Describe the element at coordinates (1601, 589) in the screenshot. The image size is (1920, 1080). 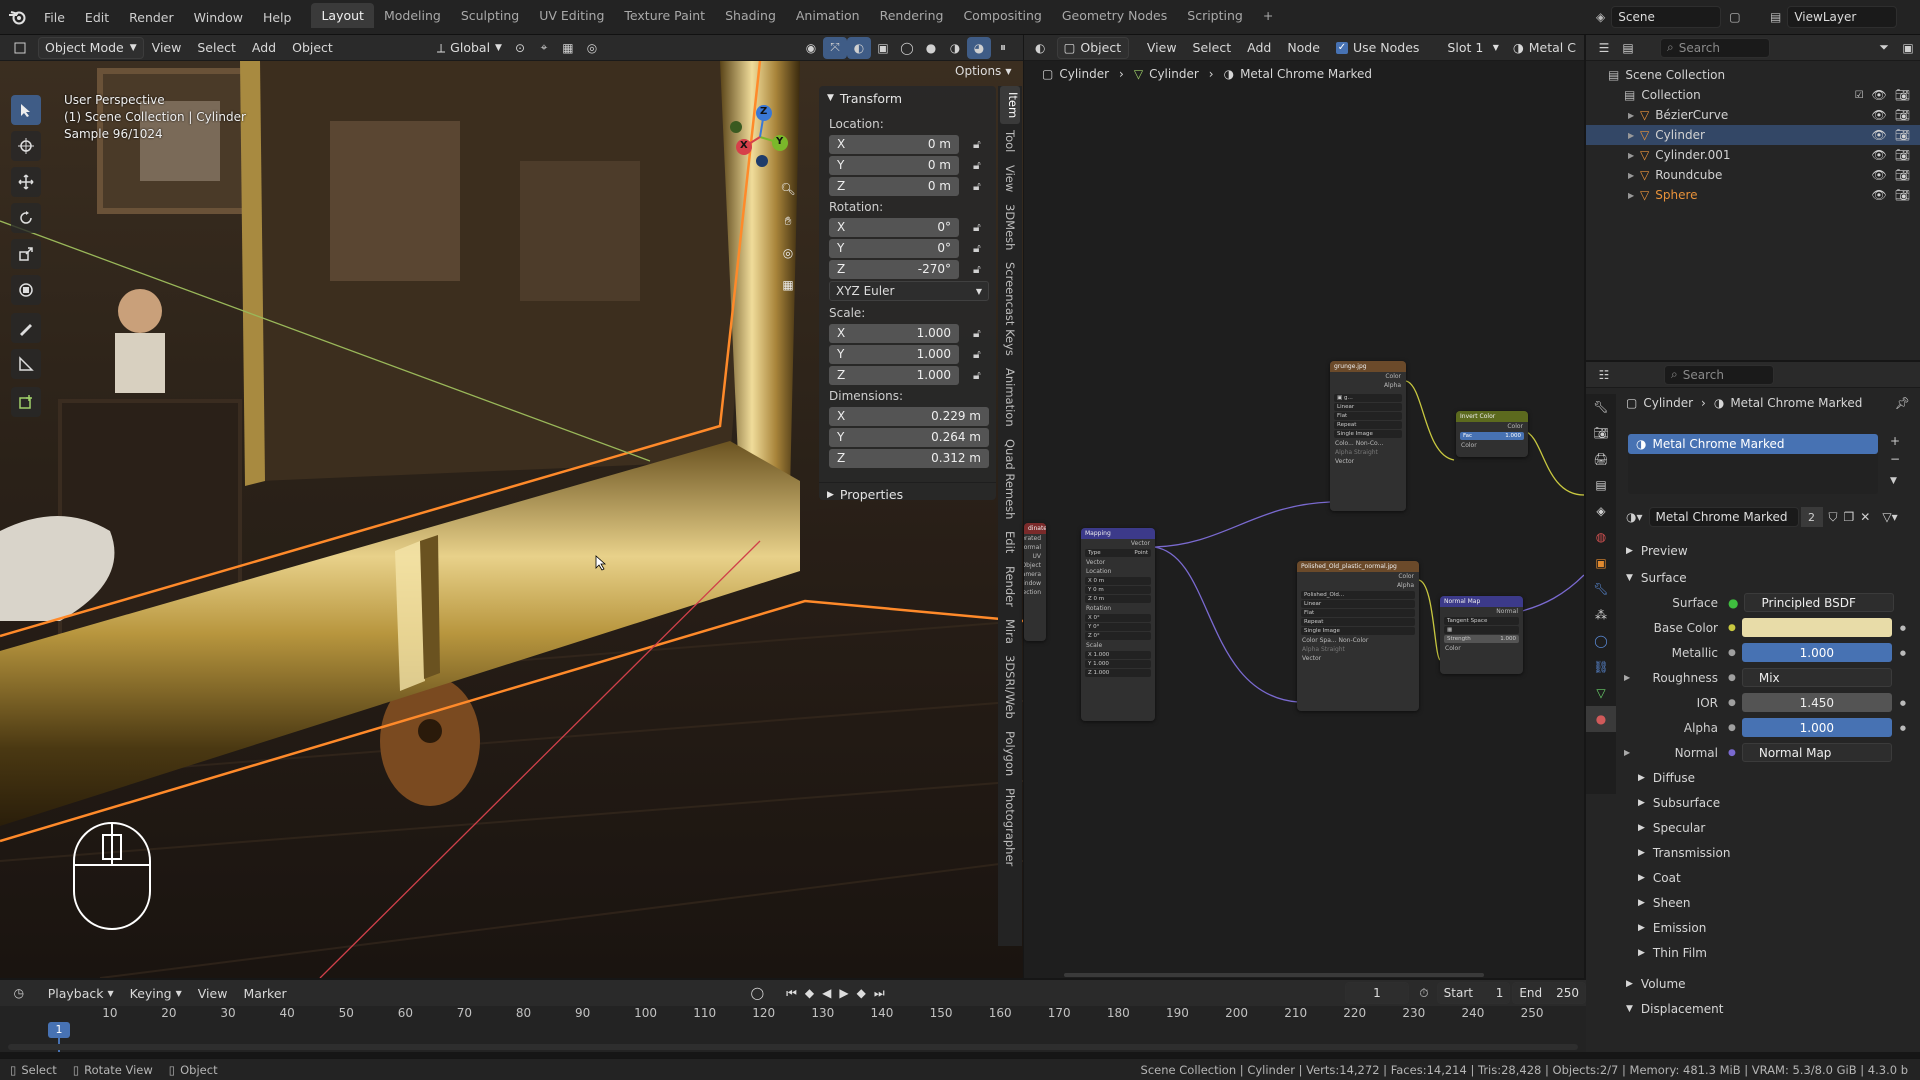
I see `modifier-tab-icon: 🔧︎` at that location.